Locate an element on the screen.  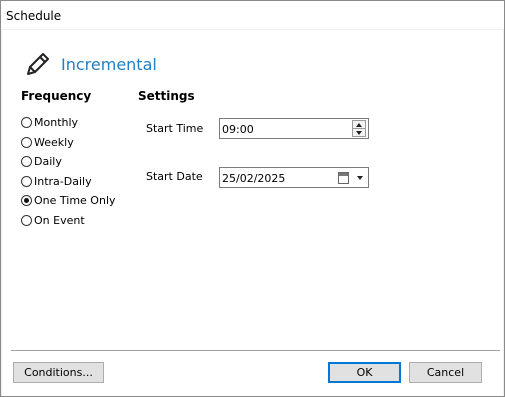
radio-label: One Time Only is located at coordinates (75, 200).